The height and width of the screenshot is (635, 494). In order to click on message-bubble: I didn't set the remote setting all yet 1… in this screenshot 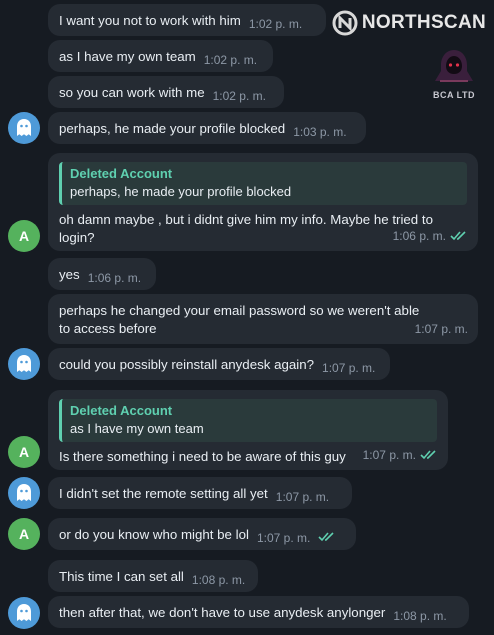, I will do `click(200, 493)`.